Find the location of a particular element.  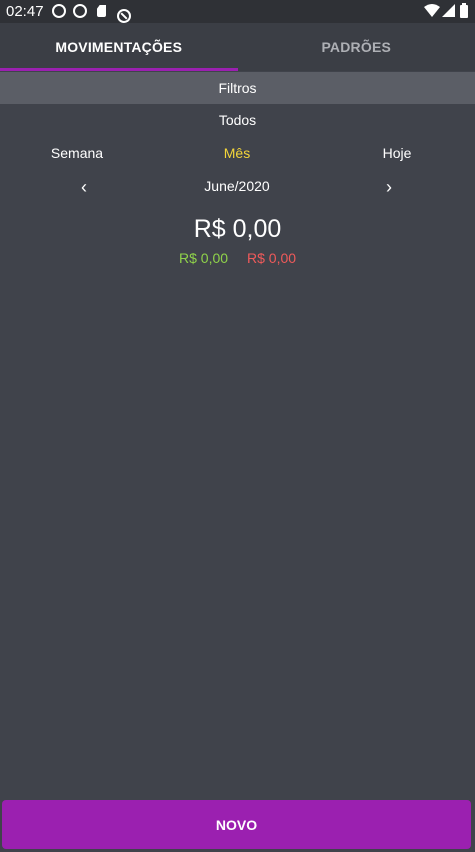

period-selector: Semana Mês Hoje is located at coordinates (237, 155).